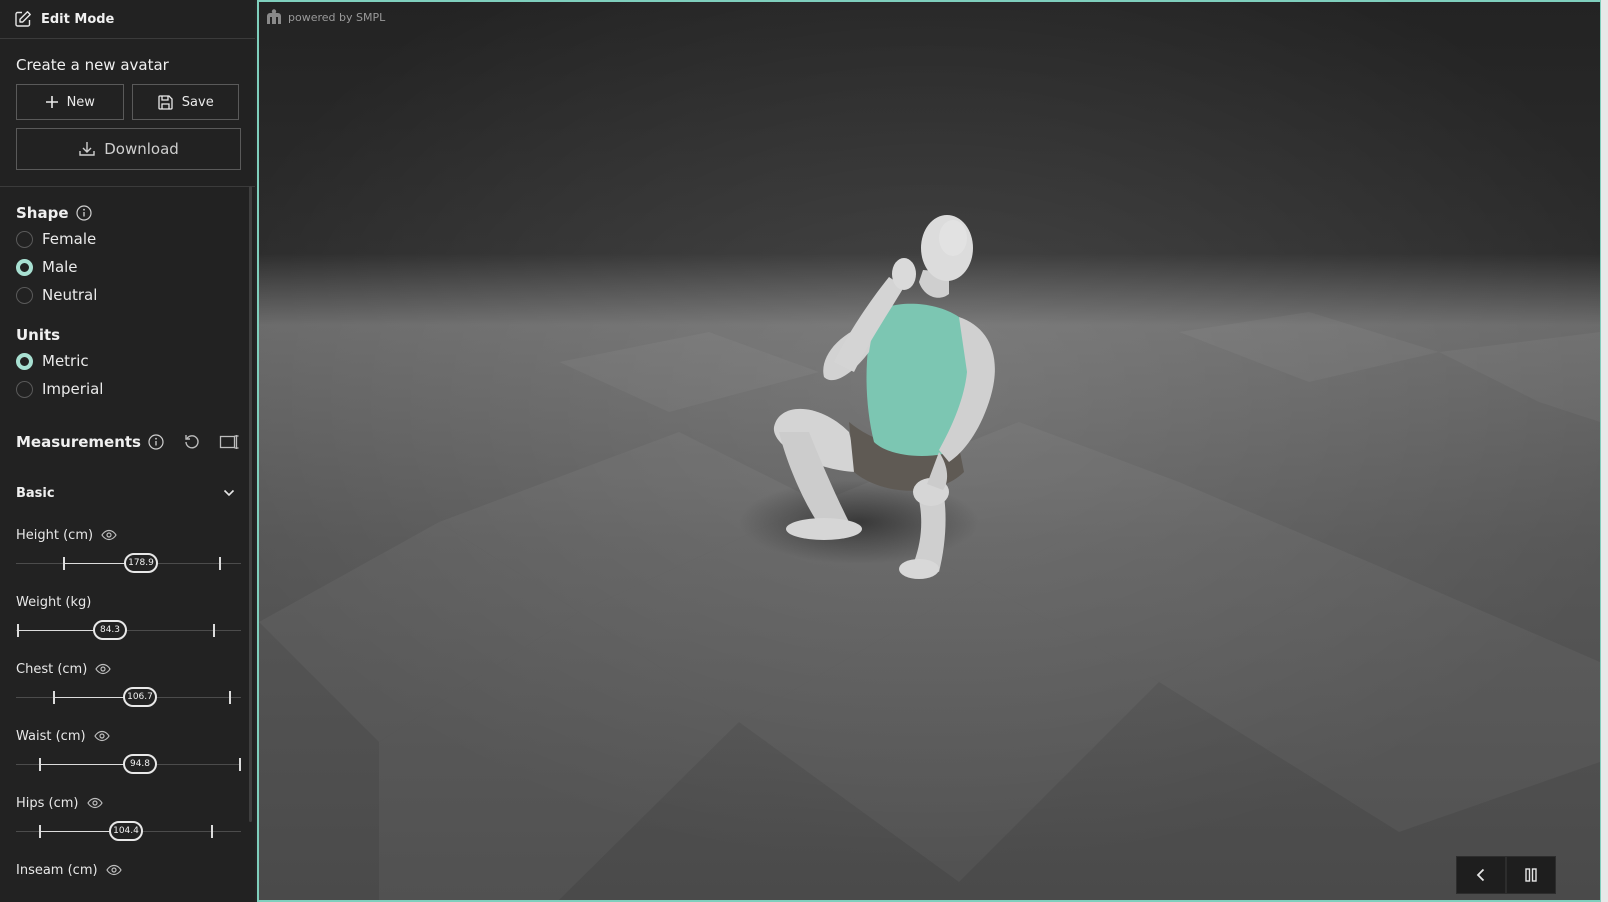 This screenshot has height=902, width=1608. I want to click on download-icon, so click(87, 149).